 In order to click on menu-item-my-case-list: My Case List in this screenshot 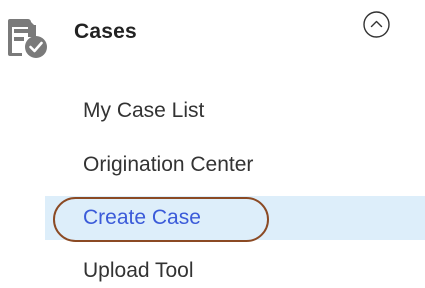, I will do `click(235, 111)`.